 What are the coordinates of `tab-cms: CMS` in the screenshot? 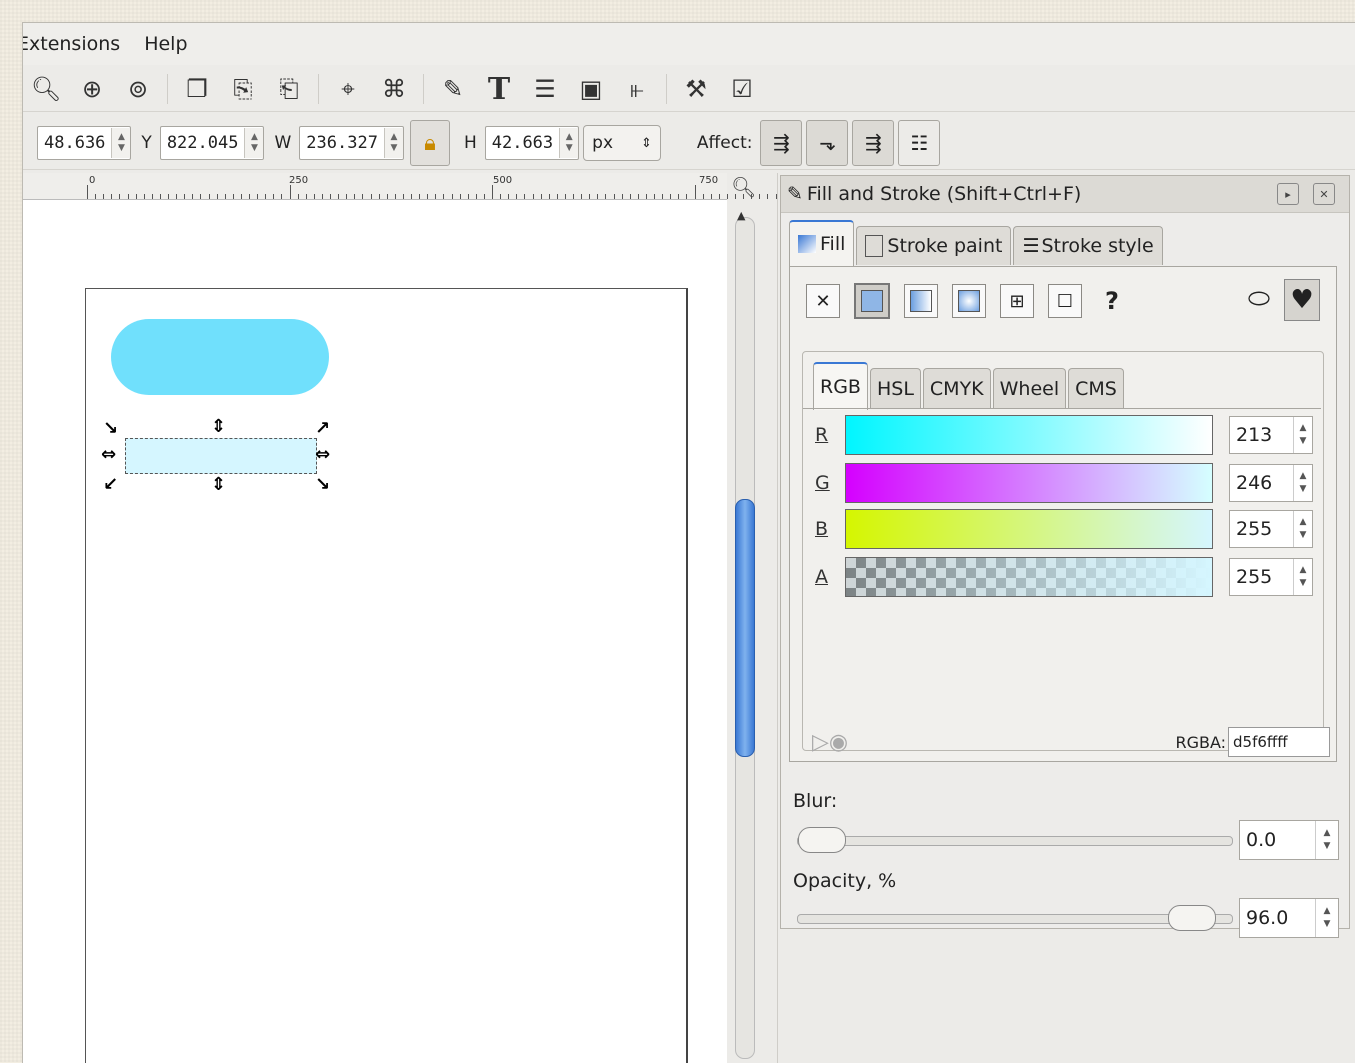 It's located at (1096, 388).